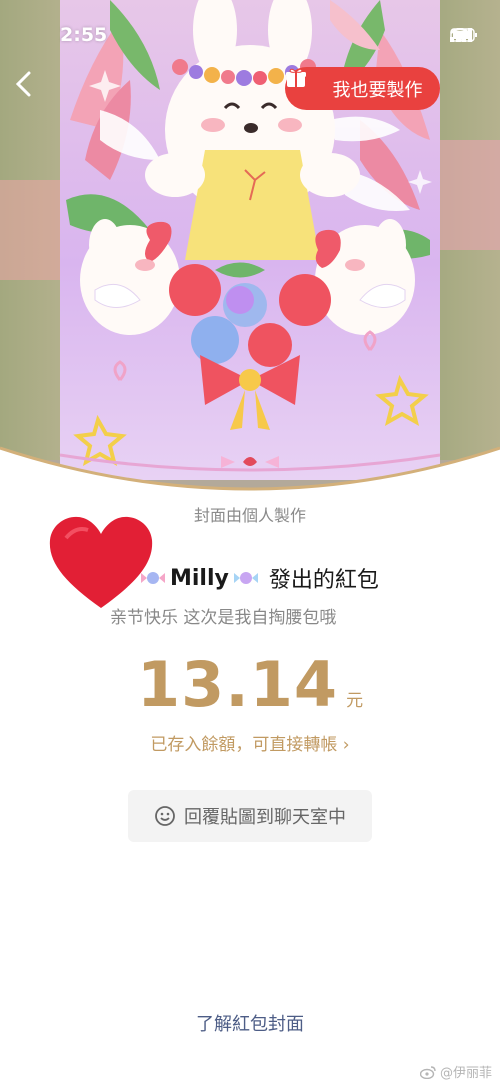 The image size is (500, 1086). I want to click on make-button-label: 我也要製作, so click(377, 90).